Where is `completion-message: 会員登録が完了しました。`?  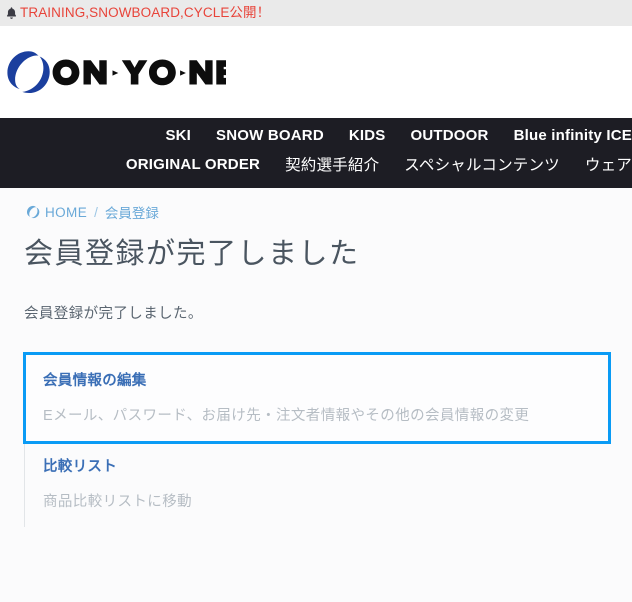
completion-message: 会員登録が完了しました。 is located at coordinates (113, 314).